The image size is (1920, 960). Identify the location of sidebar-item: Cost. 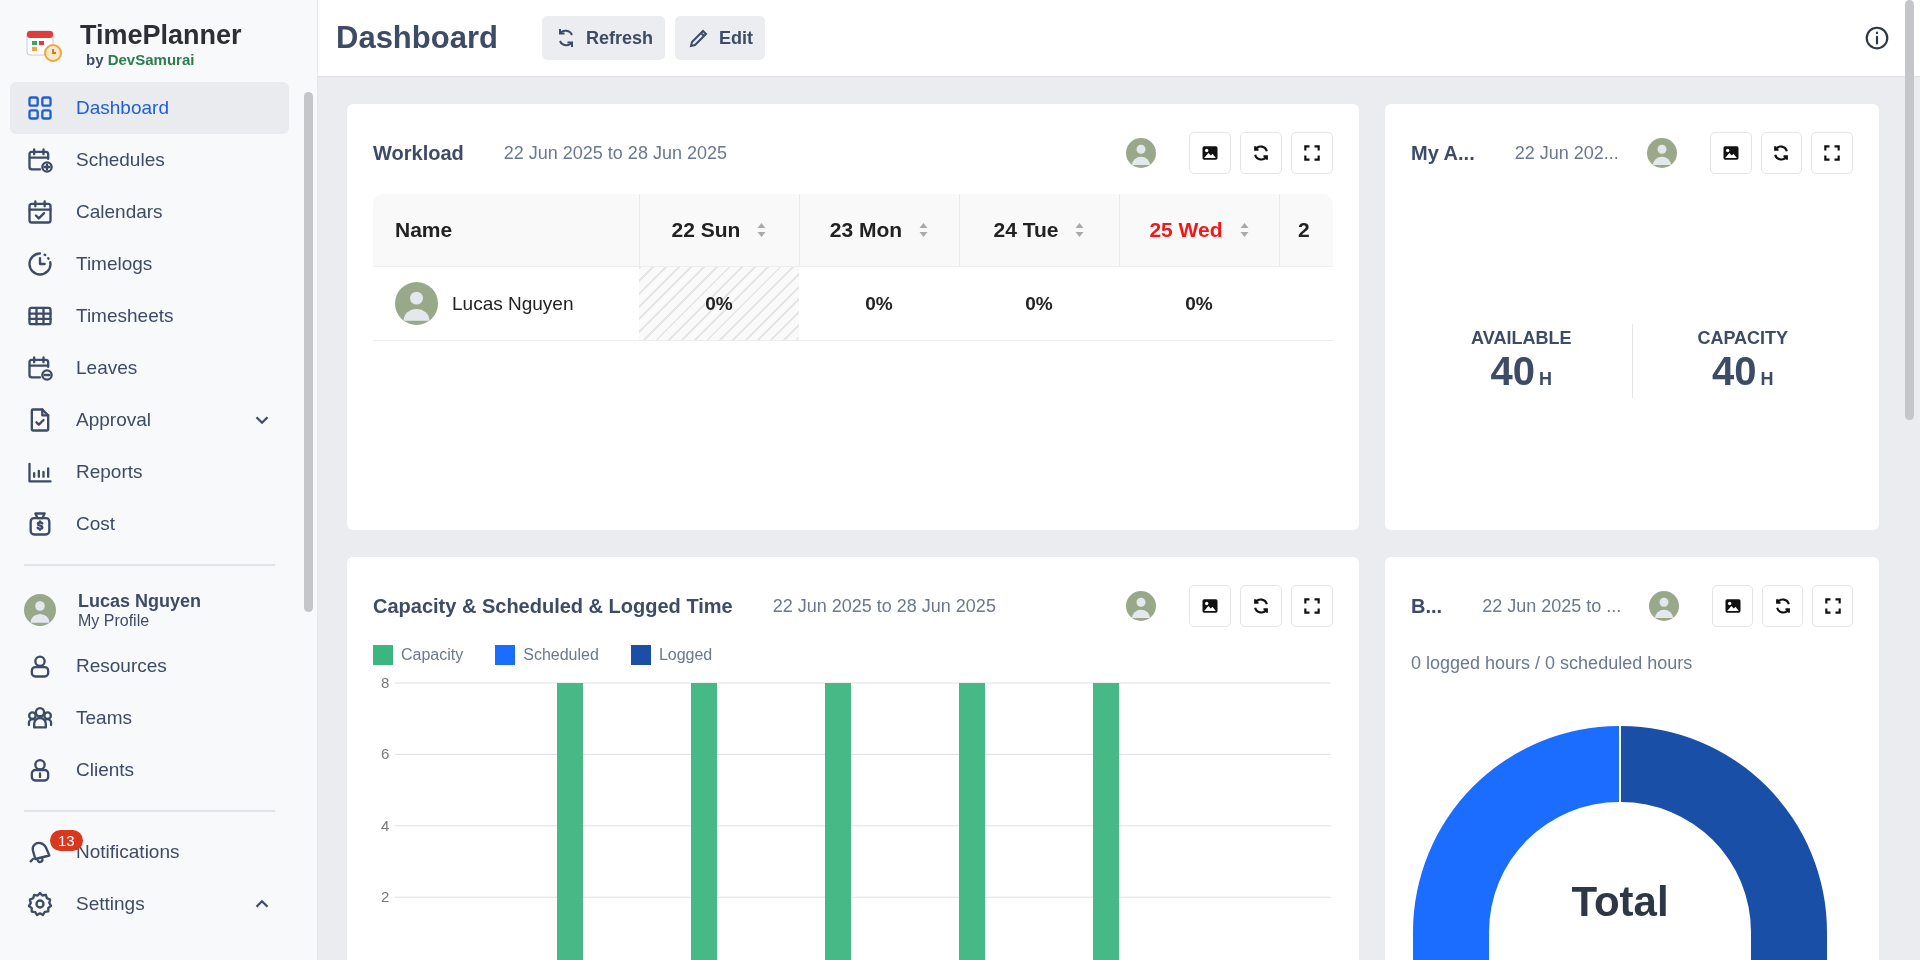
(149, 524).